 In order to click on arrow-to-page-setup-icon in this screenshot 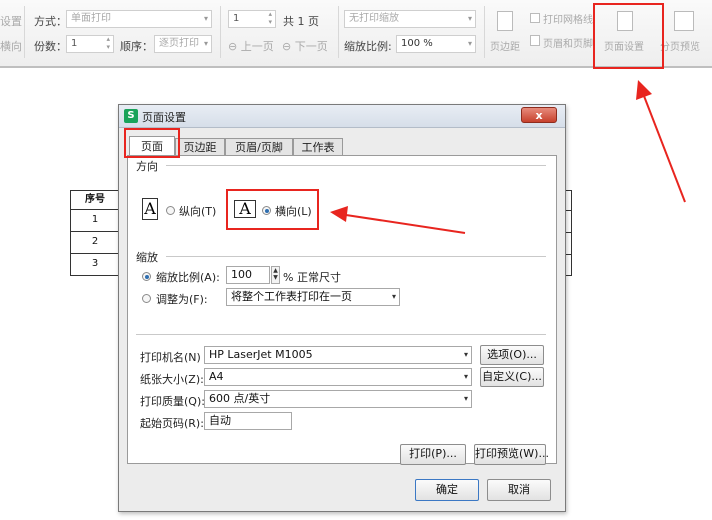, I will do `click(661, 141)`.